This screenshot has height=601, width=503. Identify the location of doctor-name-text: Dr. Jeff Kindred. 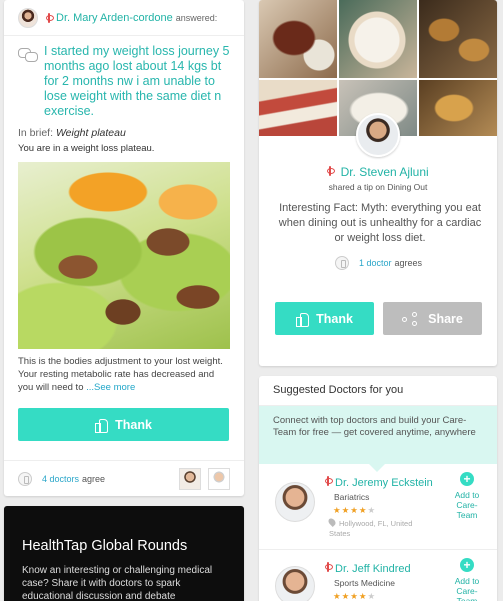
(373, 569).